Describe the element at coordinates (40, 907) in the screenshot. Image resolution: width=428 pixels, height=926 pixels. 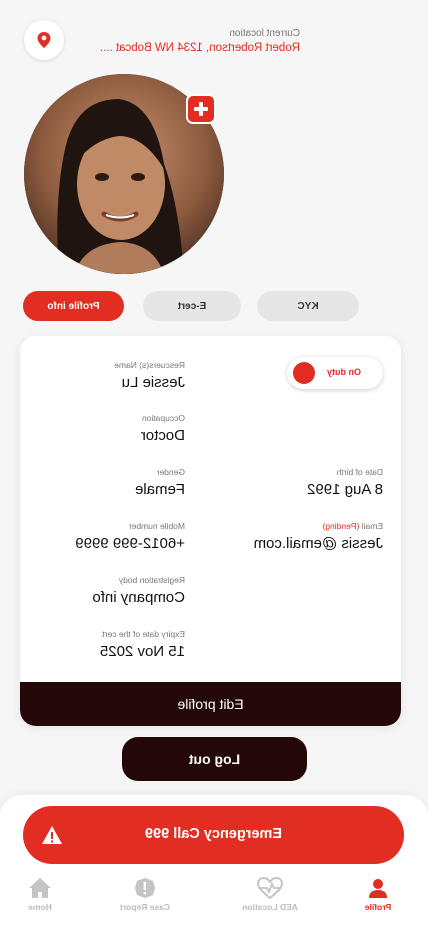
I see `nav-home-label: Home` at that location.